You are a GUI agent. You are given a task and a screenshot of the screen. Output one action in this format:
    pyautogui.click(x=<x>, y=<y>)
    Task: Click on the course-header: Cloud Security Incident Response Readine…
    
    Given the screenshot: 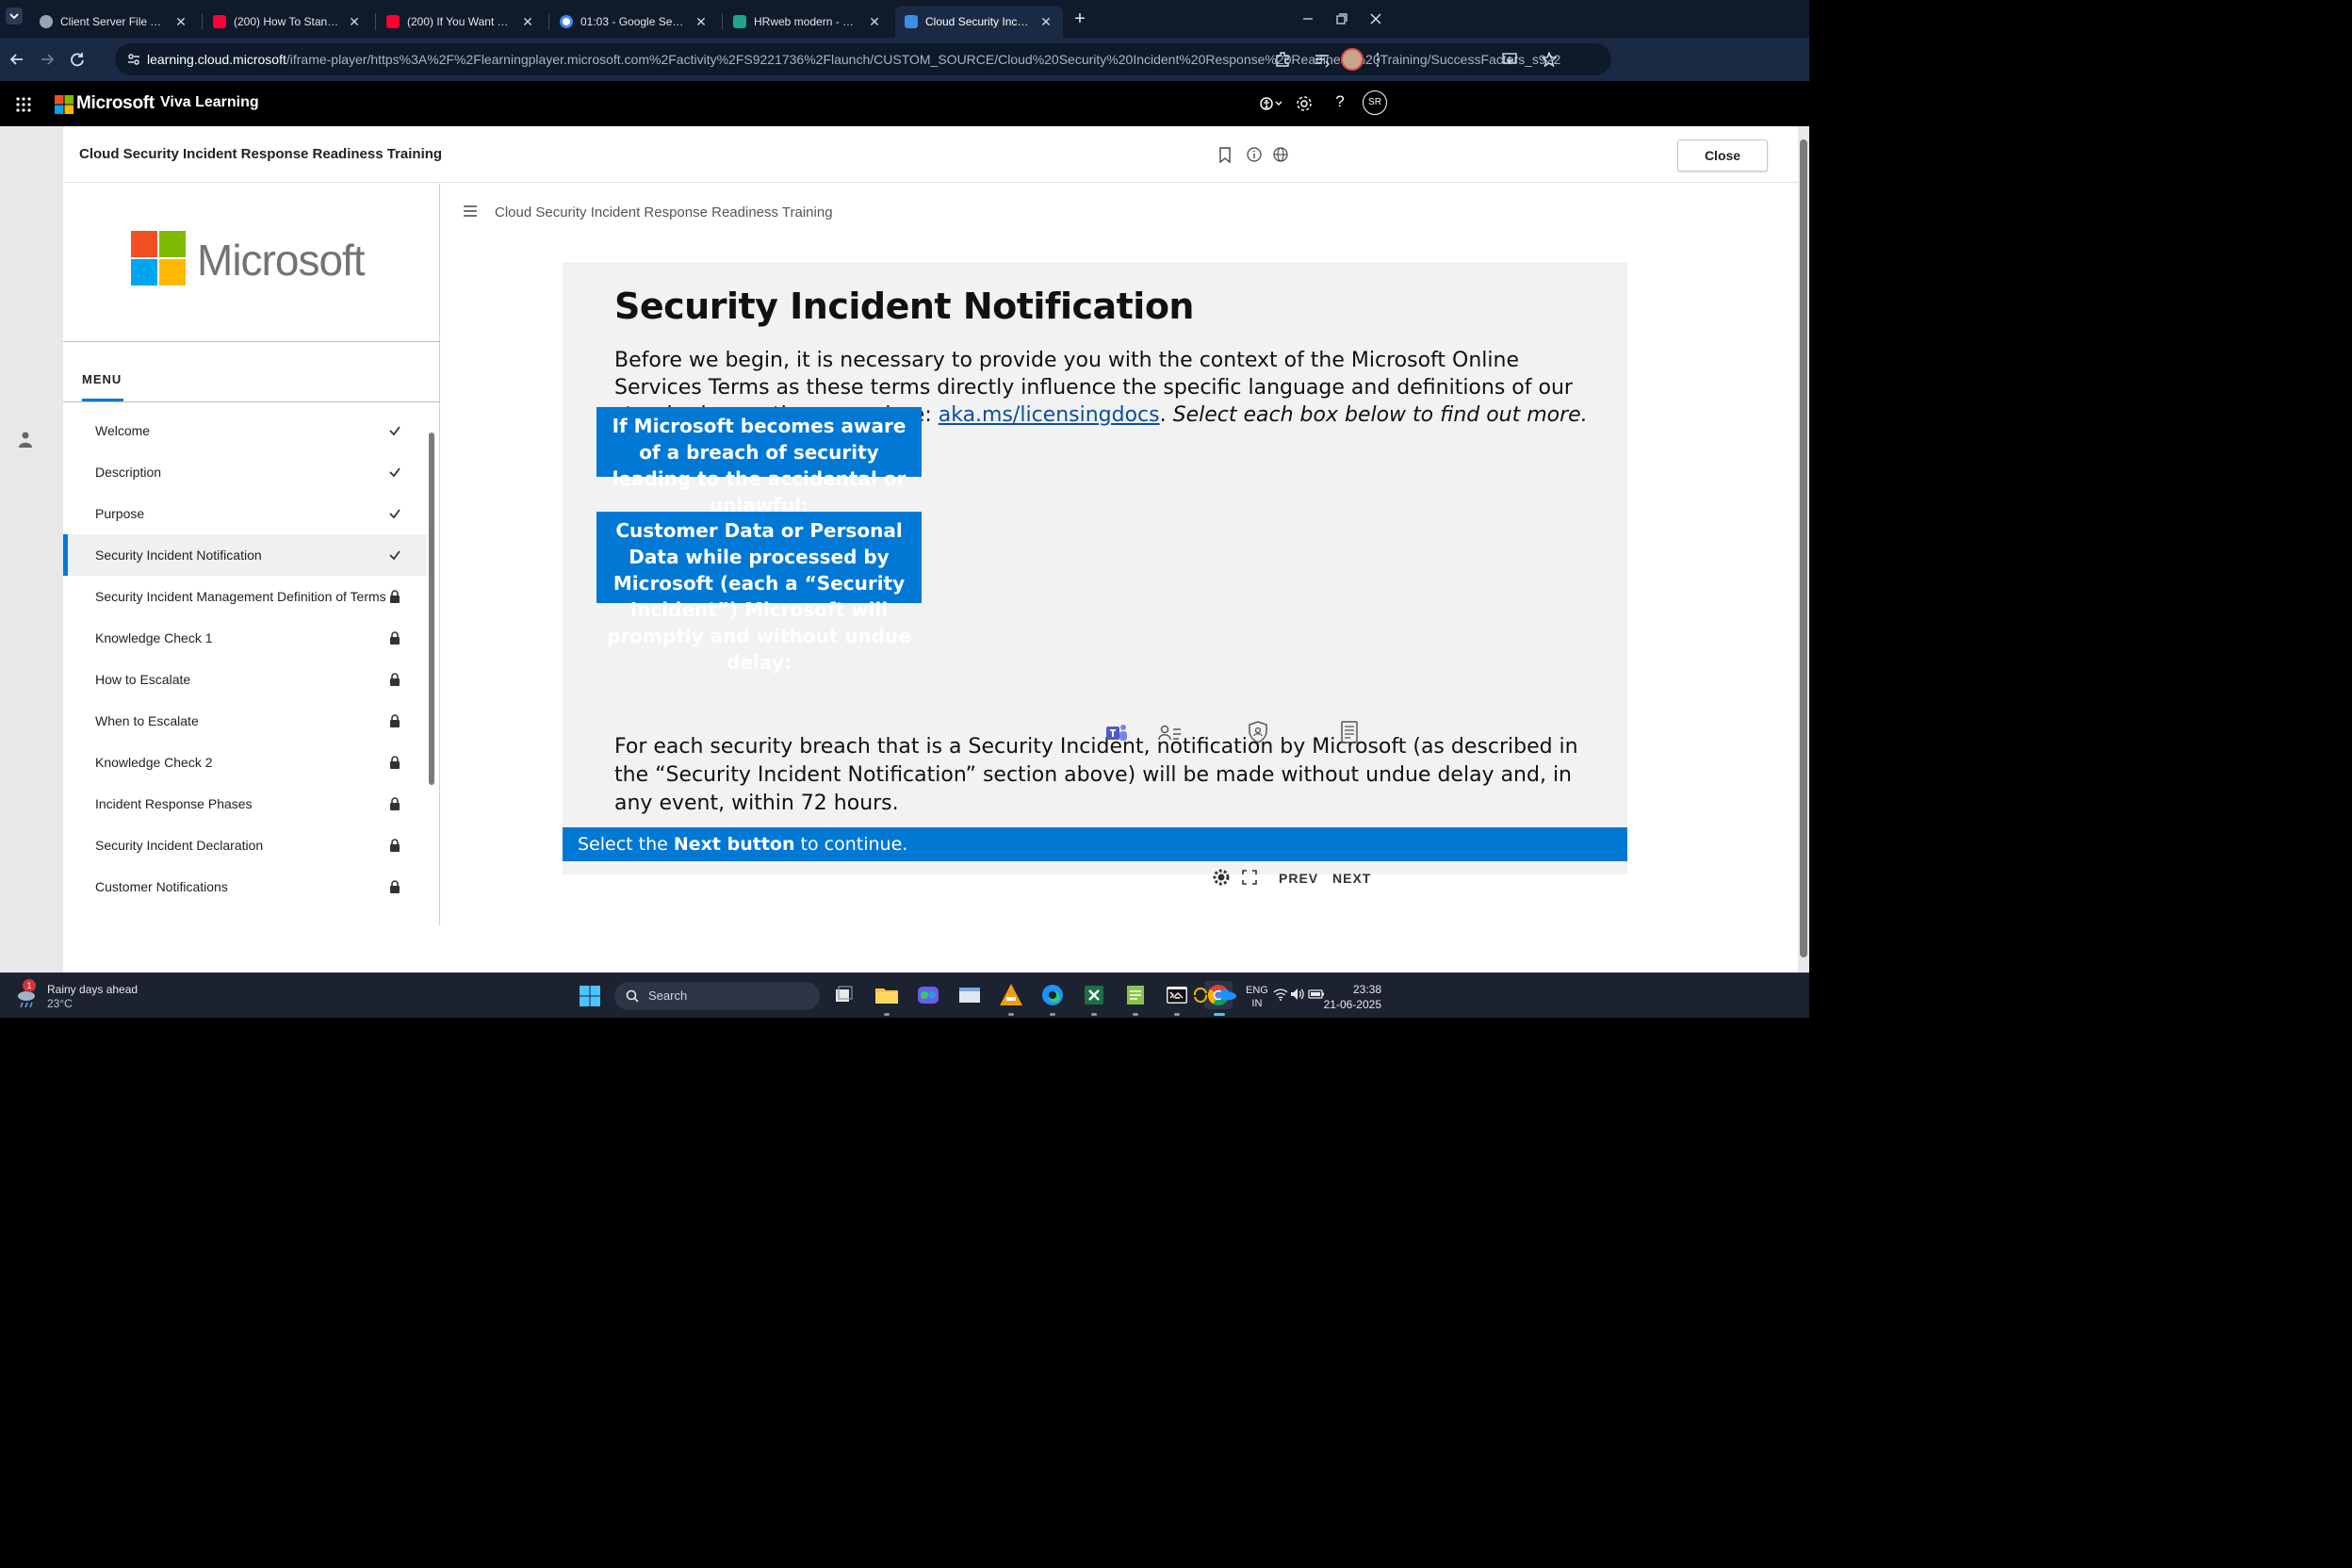 What is the action you would take?
    pyautogui.click(x=930, y=154)
    